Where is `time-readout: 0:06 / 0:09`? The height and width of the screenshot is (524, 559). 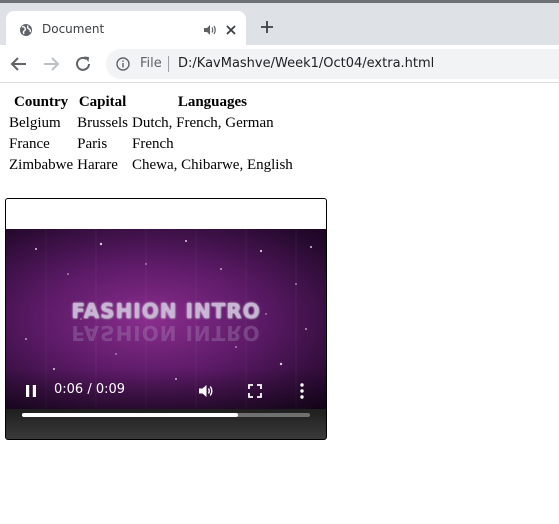
time-readout: 0:06 / 0:09 is located at coordinates (90, 389).